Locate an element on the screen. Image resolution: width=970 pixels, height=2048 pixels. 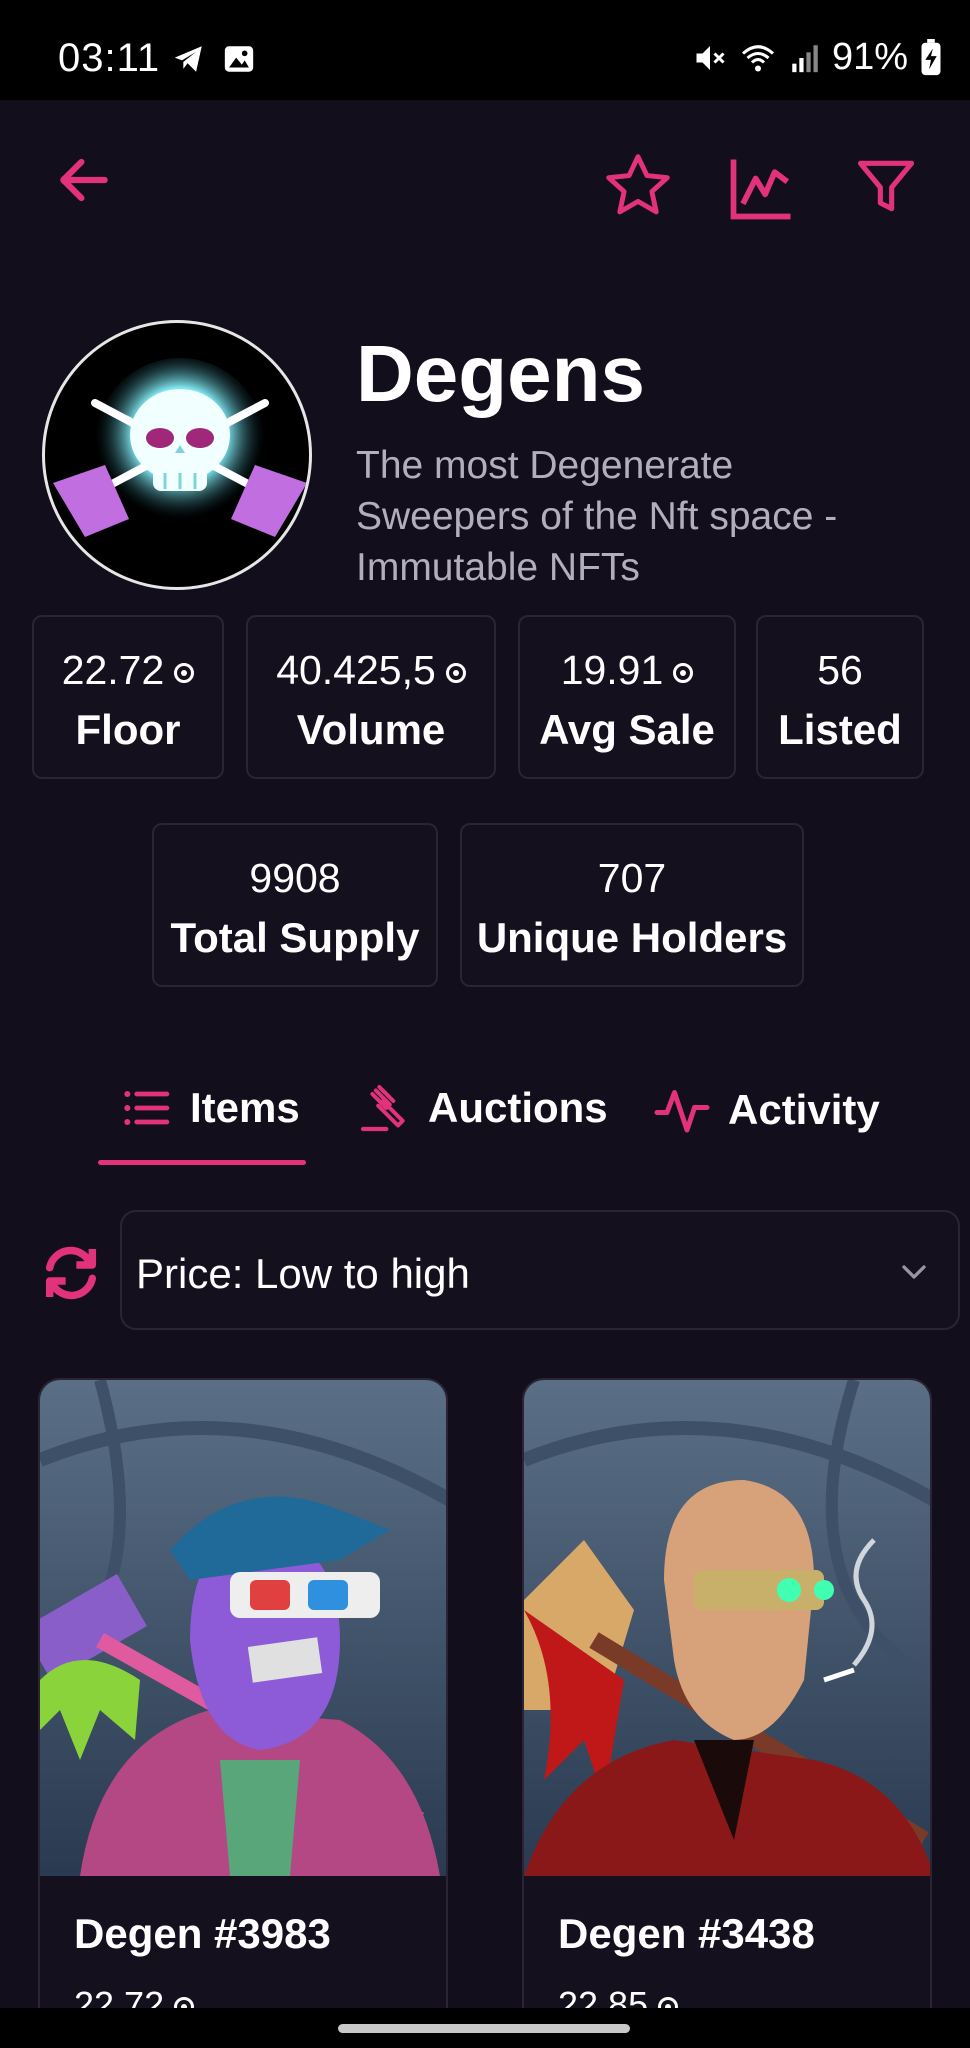
stat-volume-label: Volume is located at coordinates (371, 729).